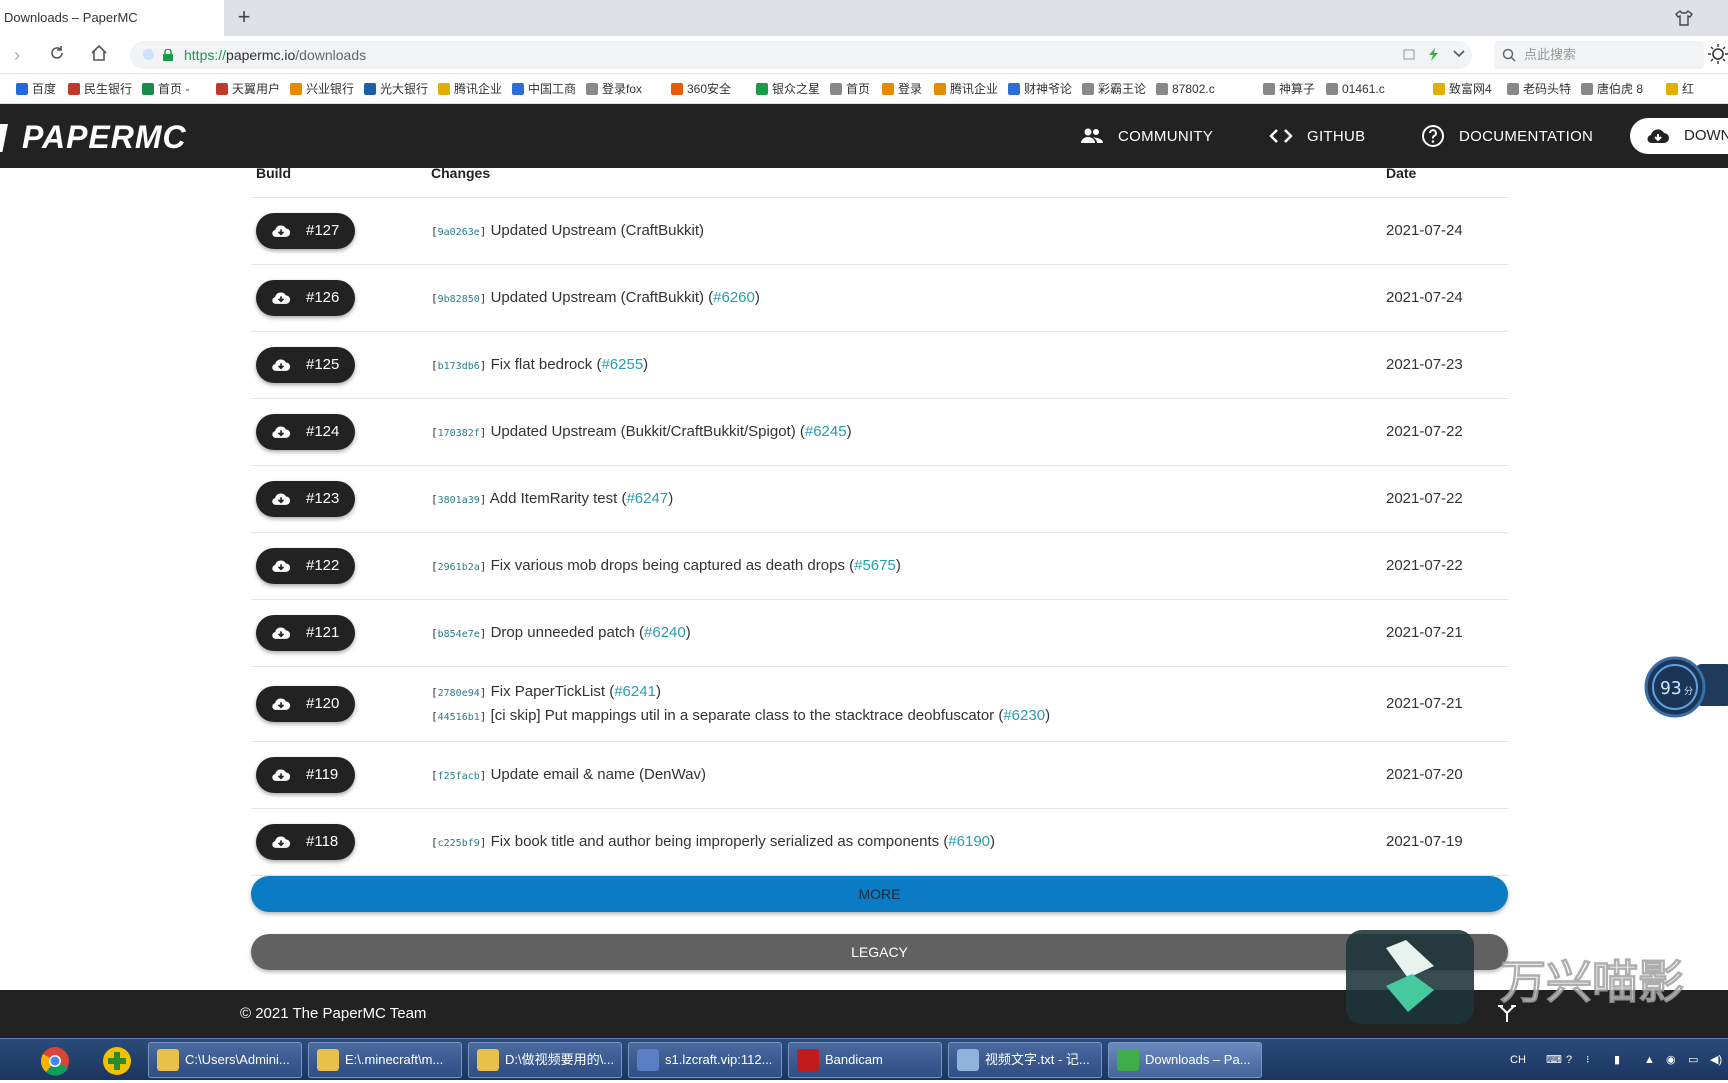 This screenshot has width=1728, height=1083. Describe the element at coordinates (305, 633) in the screenshot. I see `build-download-button: #121` at that location.